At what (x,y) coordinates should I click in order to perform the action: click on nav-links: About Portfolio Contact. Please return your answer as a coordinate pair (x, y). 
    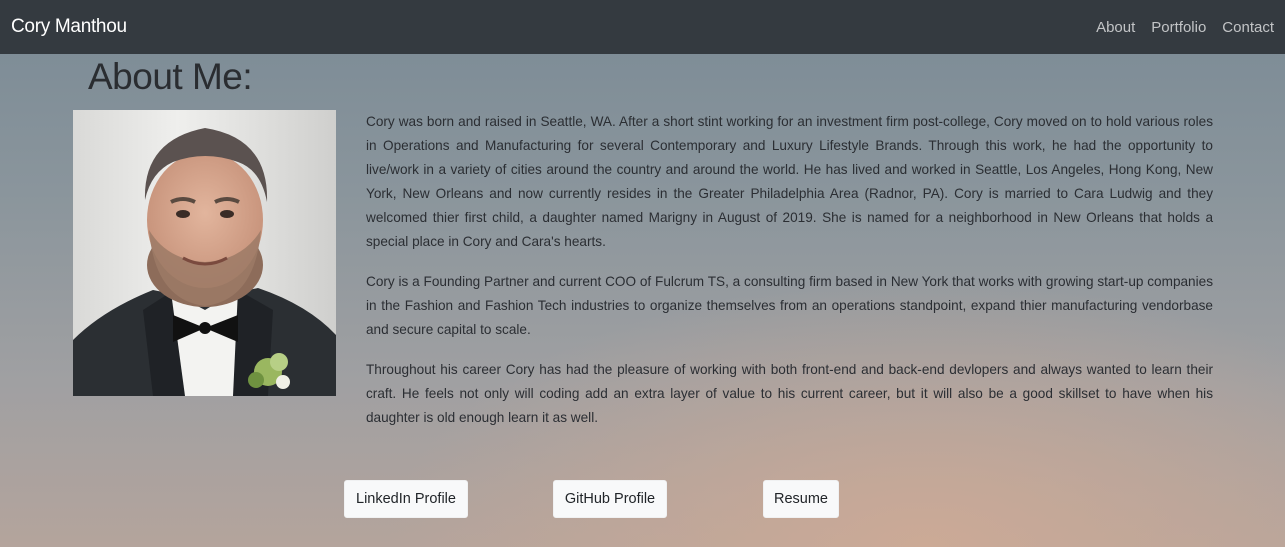
    Looking at the image, I should click on (1185, 27).